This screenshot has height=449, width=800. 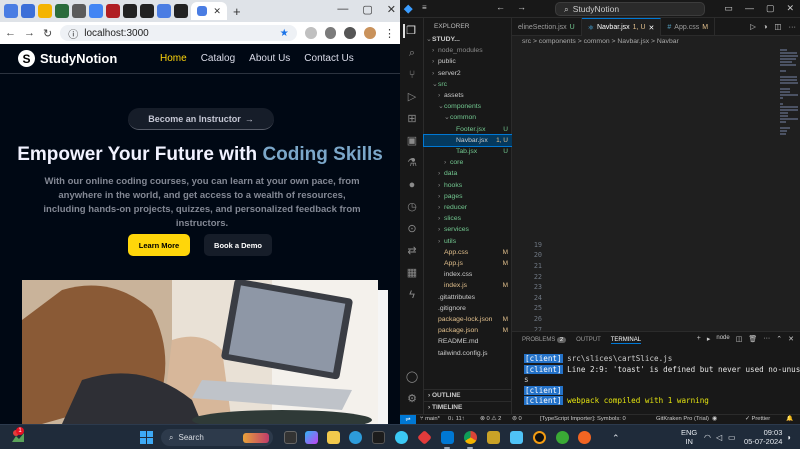 I want to click on taskbar-search: ⌕ Search, so click(x=217, y=437).